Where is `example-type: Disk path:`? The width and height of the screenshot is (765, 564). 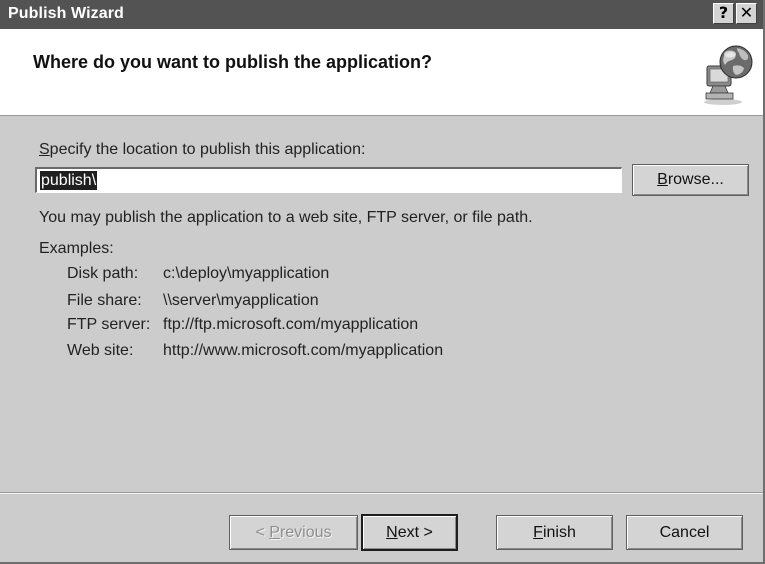
example-type: Disk path: is located at coordinates (103, 273).